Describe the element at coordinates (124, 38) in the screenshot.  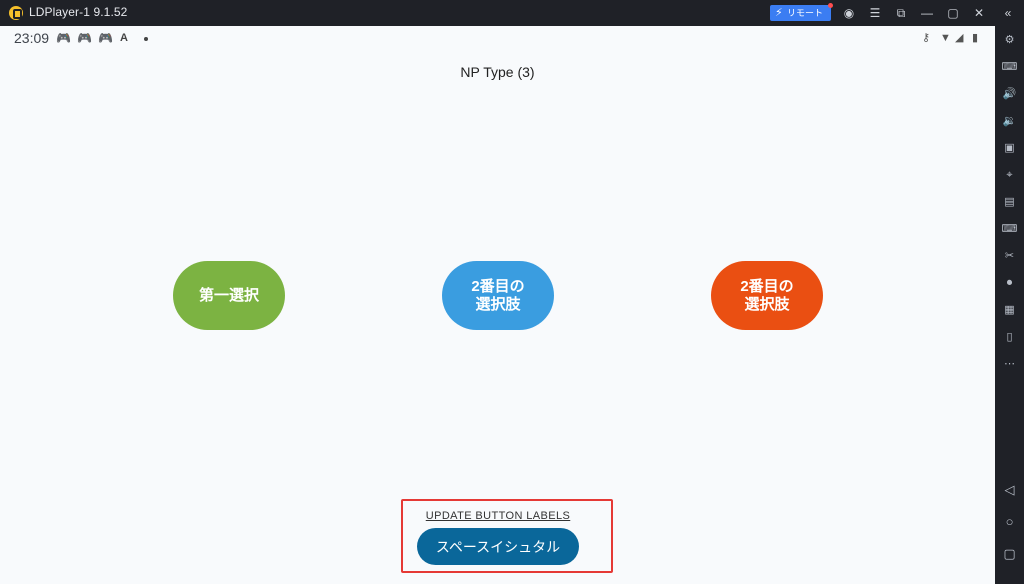
I see `app-a-icon: A` at that location.